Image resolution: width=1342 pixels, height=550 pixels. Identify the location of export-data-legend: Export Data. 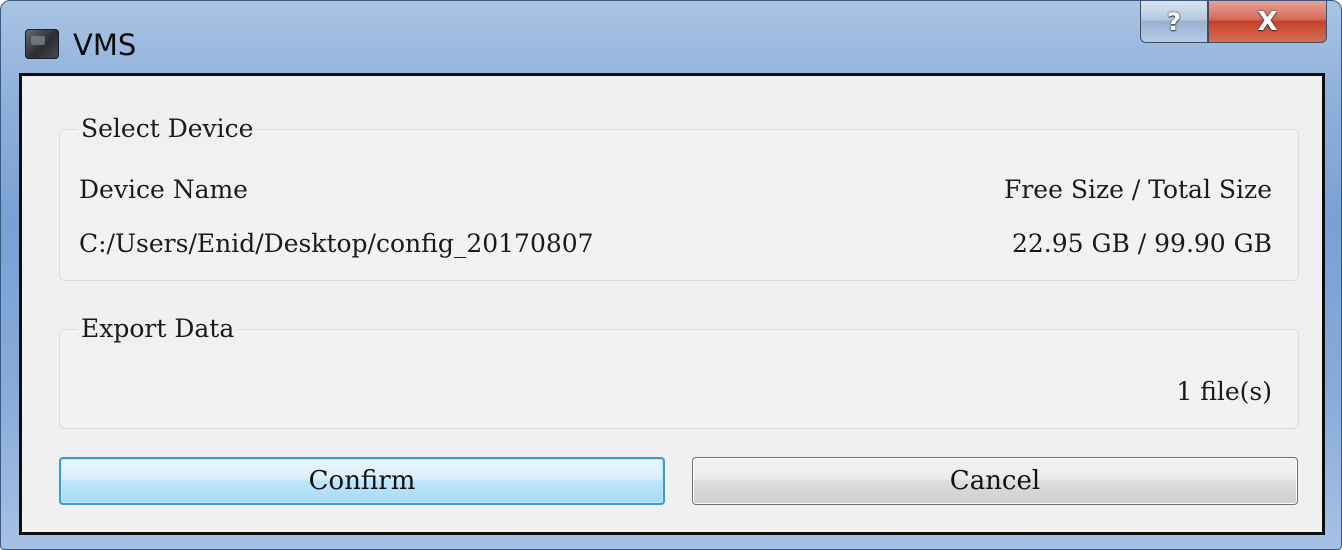
(158, 329).